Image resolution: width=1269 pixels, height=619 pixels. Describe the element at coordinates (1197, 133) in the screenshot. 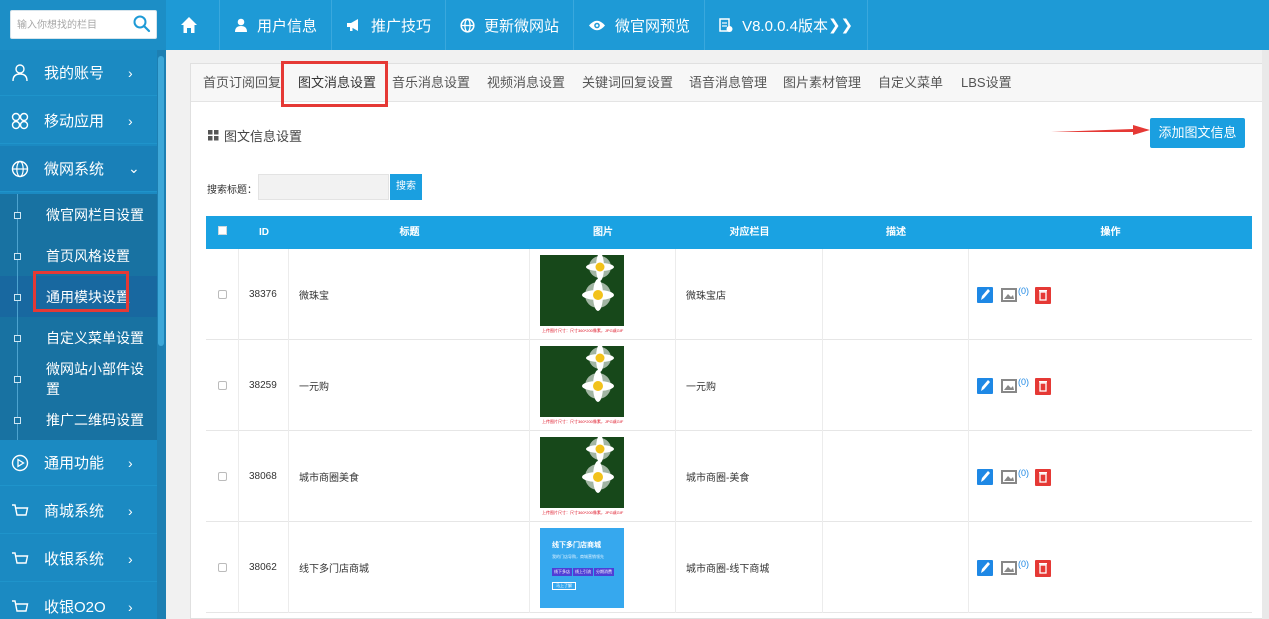

I see `add-news-button: 添加图文信息` at that location.